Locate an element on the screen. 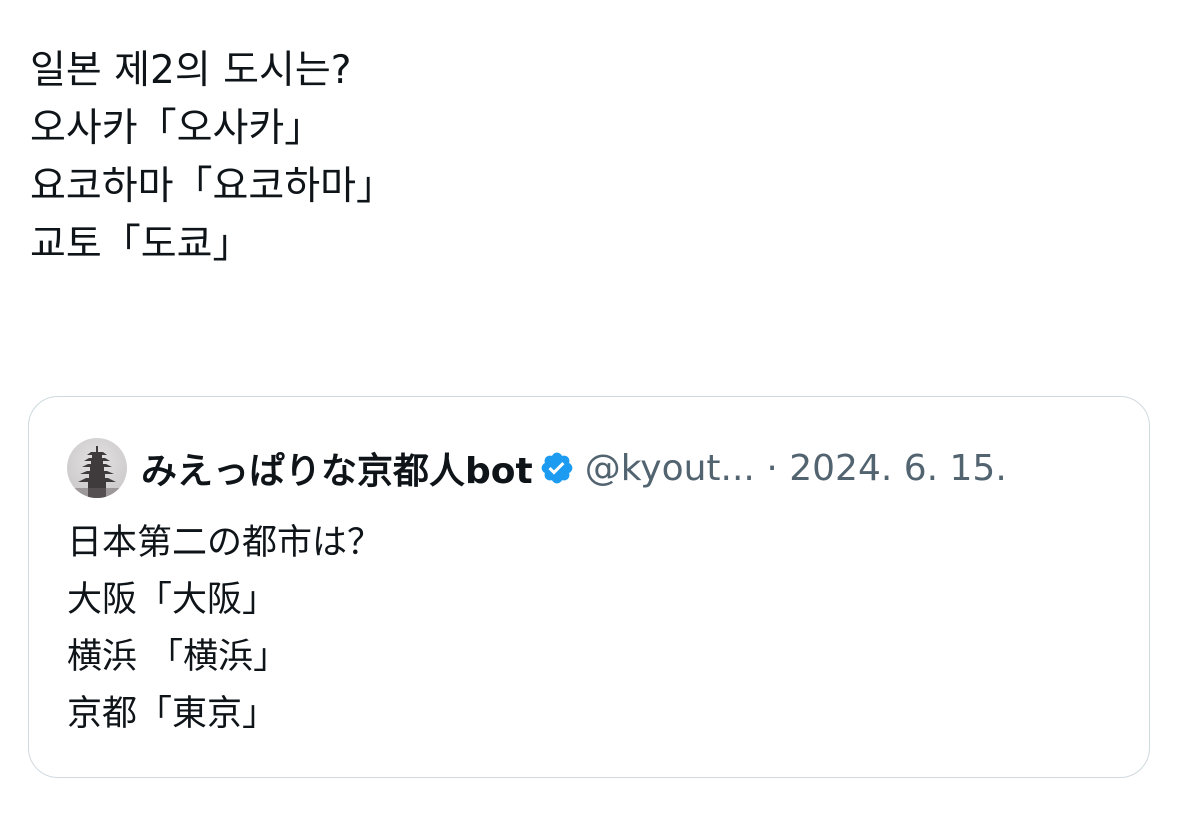 The image size is (1179, 831). quoted-tweet-header: みえっぱりな京都人bot @kyout... · 2024. 6. 15. is located at coordinates (537, 468).